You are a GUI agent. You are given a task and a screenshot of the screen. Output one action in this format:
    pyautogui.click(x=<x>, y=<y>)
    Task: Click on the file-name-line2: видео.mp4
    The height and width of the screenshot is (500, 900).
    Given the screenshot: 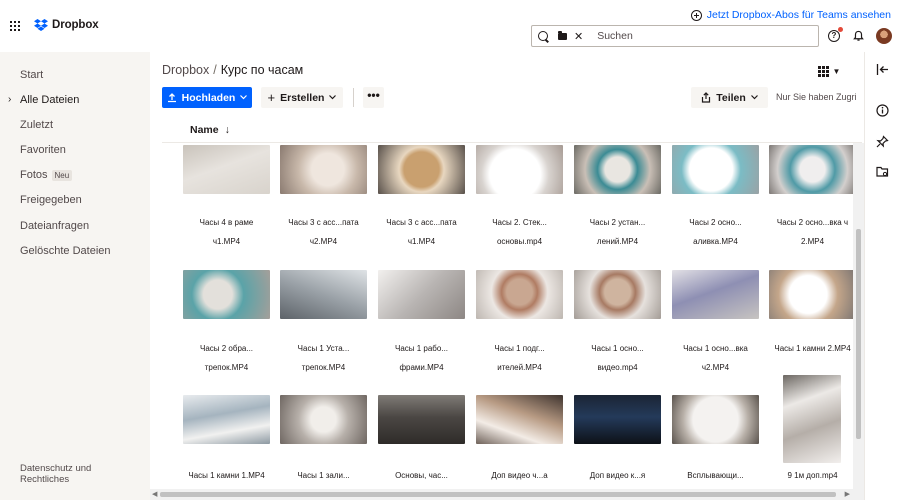 What is the action you would take?
    pyautogui.click(x=617, y=367)
    